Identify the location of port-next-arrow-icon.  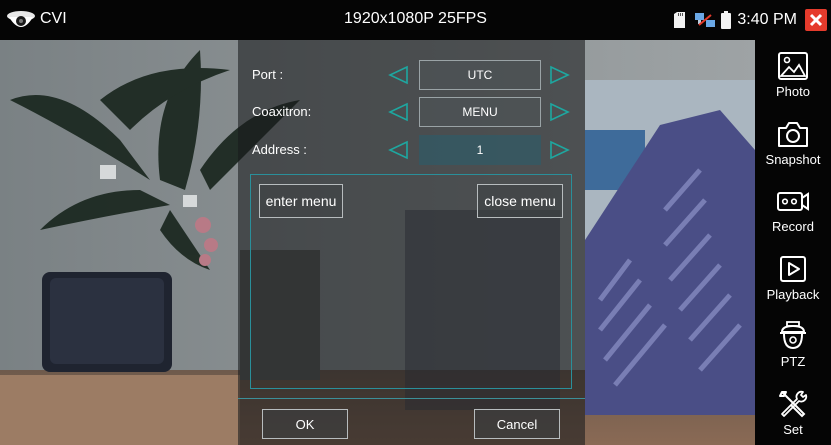
(560, 75).